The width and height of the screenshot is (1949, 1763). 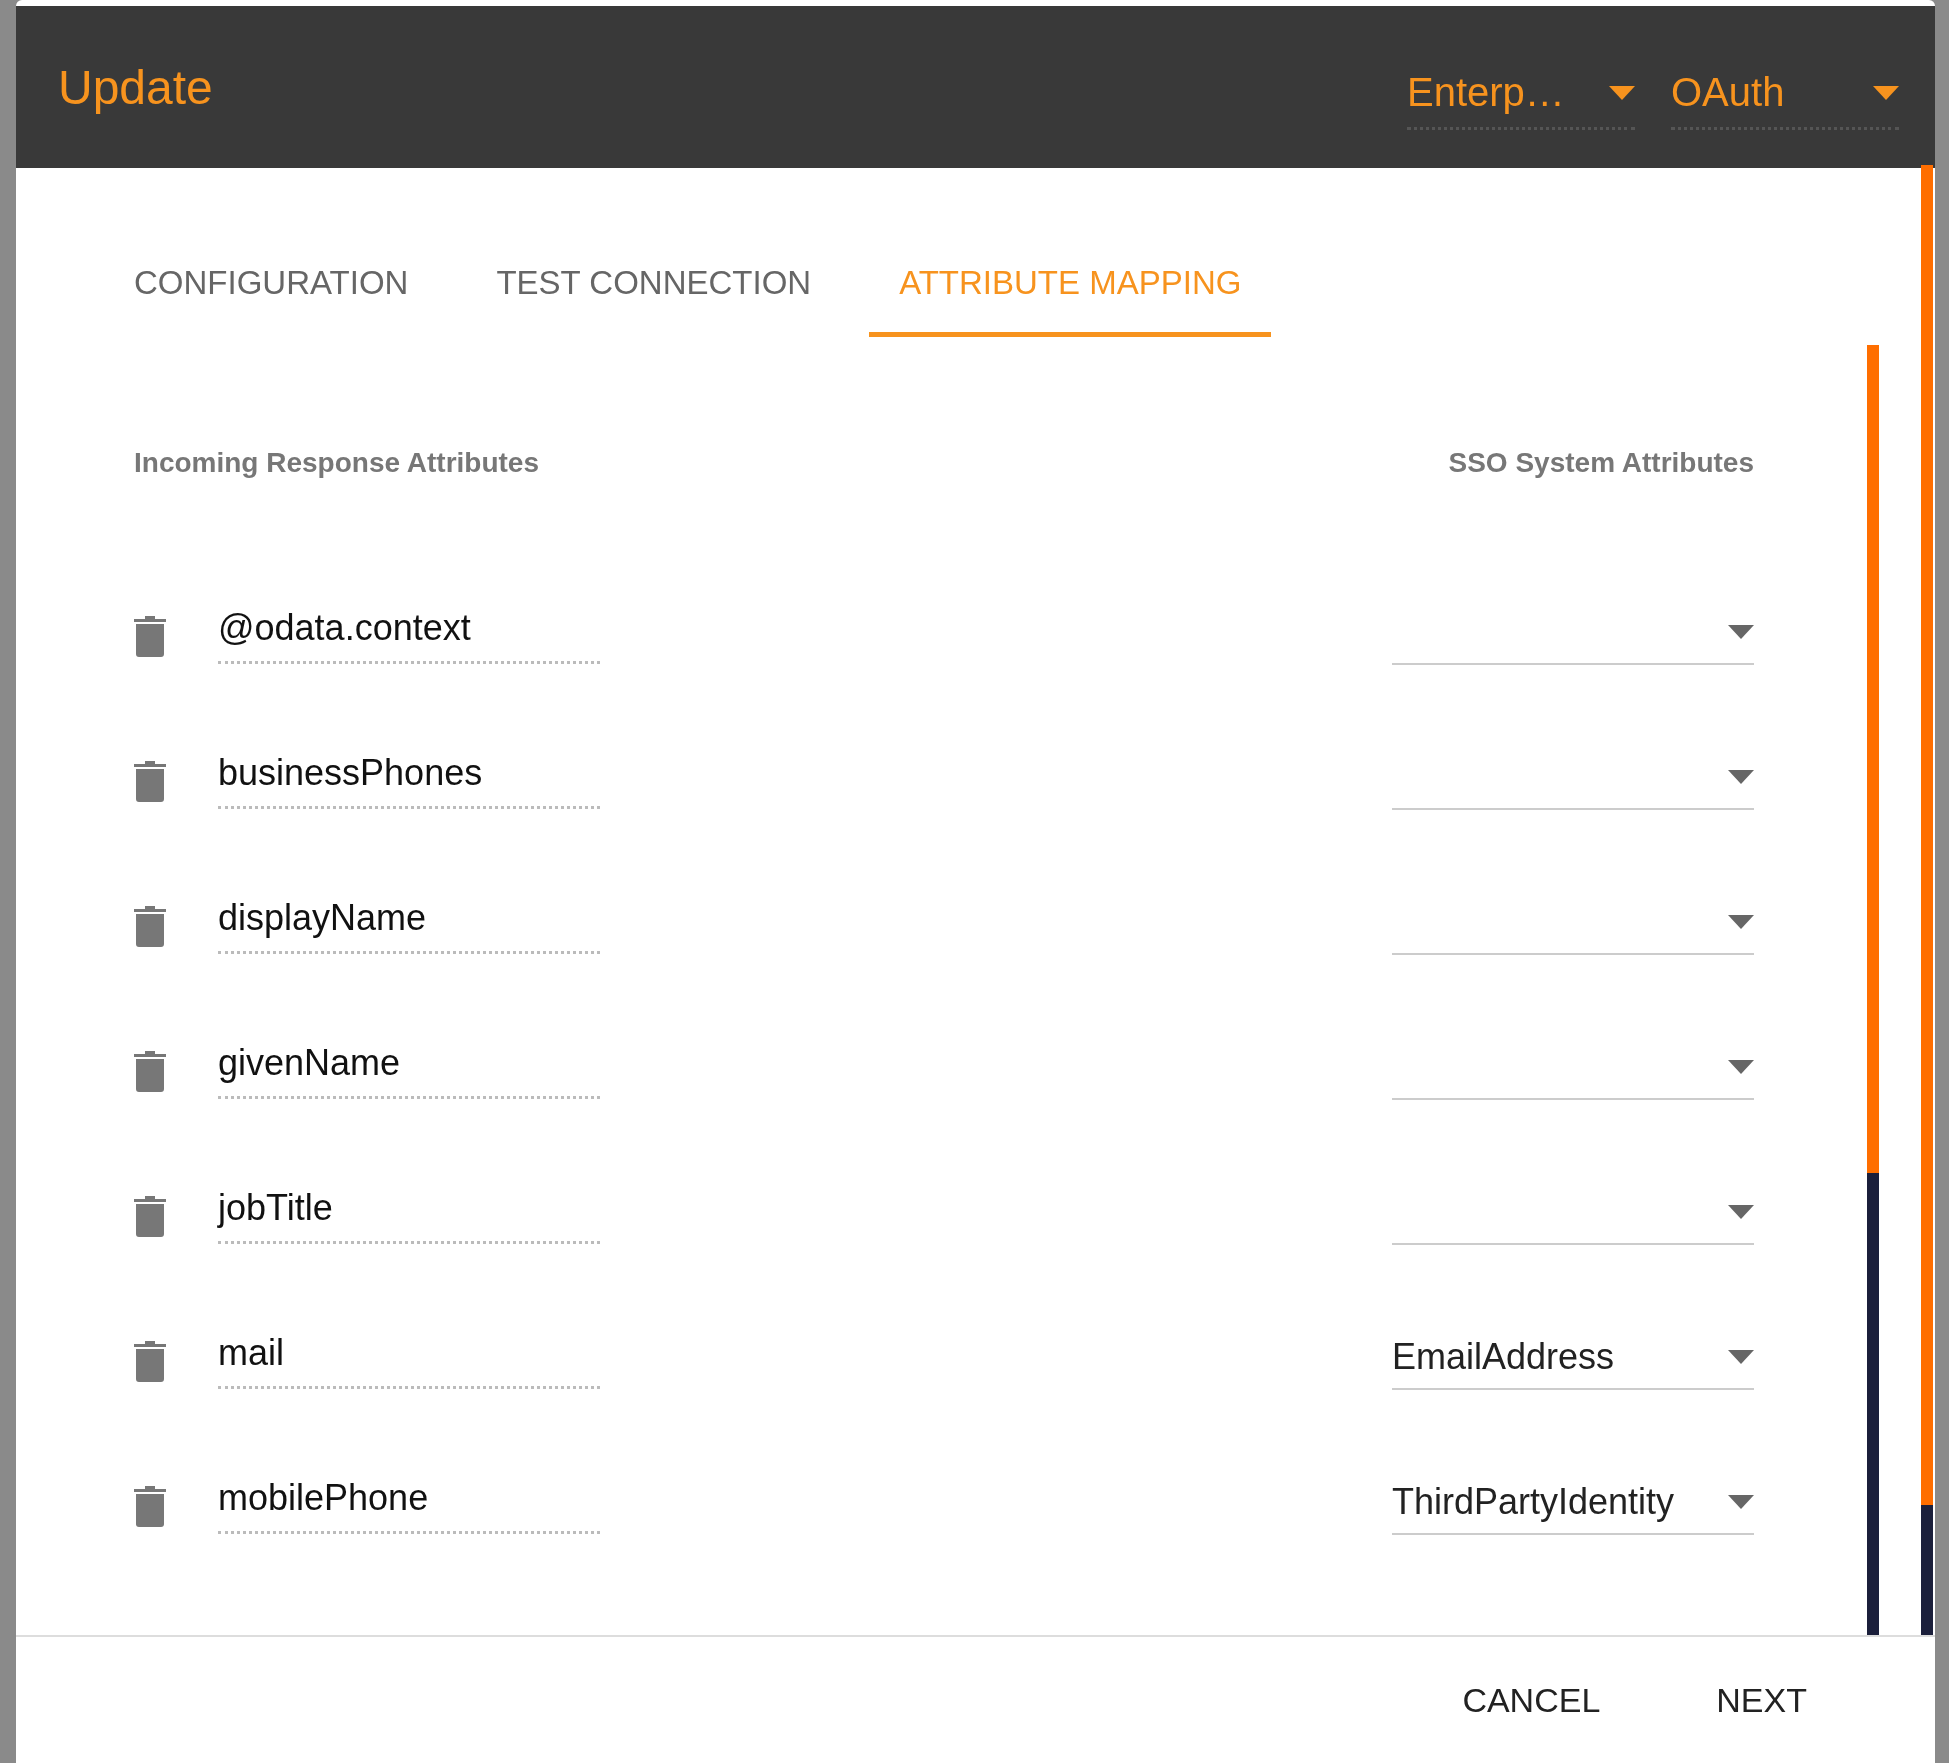 What do you see at coordinates (336, 463) in the screenshot?
I see `column-header: Incoming Response Attributes` at bounding box center [336, 463].